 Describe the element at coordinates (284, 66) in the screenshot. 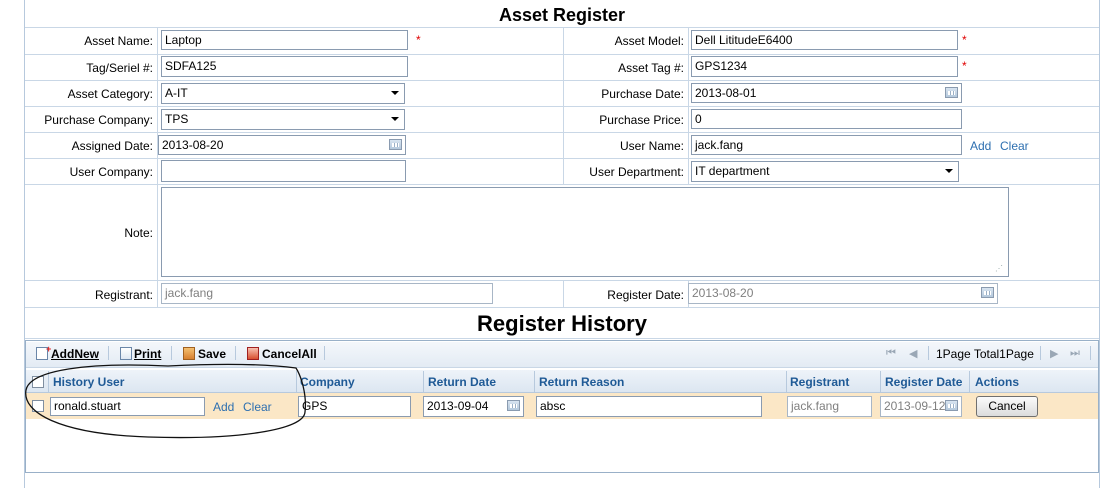

I see `tag-serial-input: SDFA125` at that location.